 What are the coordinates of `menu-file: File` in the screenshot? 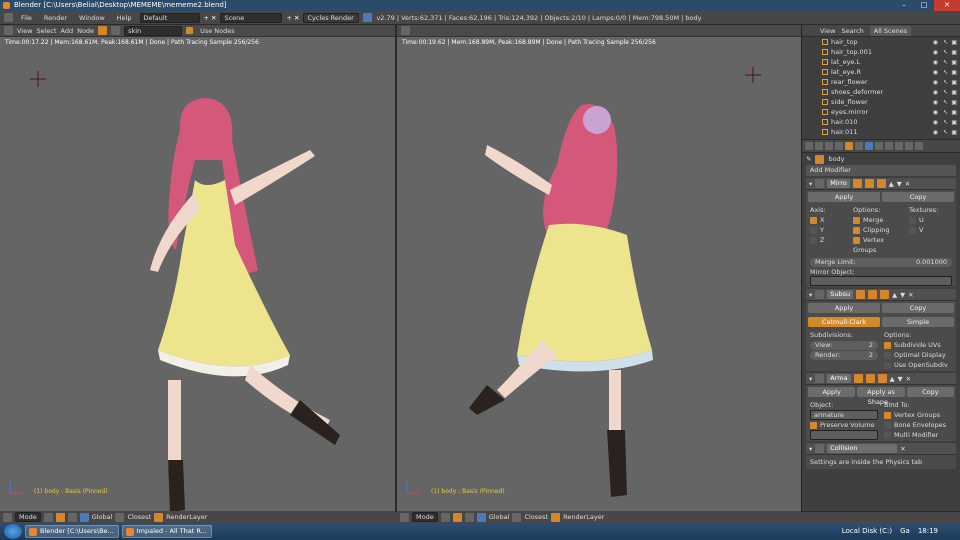 It's located at (26, 18).